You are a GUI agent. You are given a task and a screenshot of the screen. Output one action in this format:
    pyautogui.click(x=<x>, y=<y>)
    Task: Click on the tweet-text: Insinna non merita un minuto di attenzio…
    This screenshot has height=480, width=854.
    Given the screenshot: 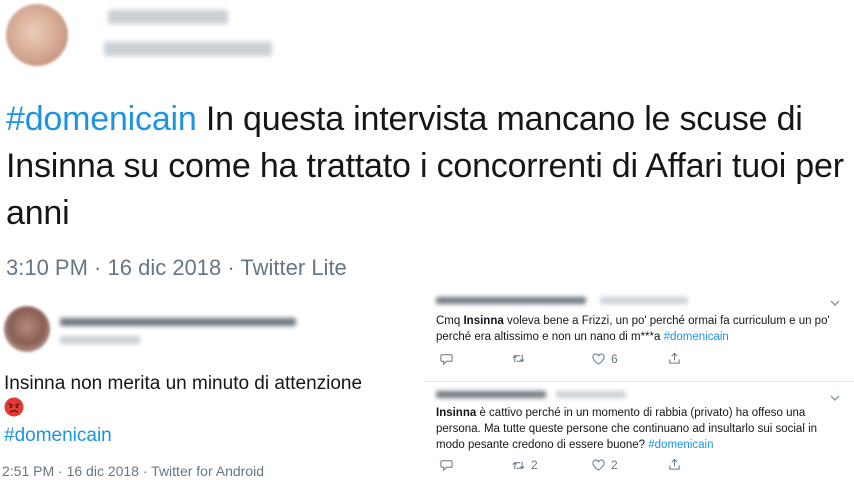 What is the action you would take?
    pyautogui.click(x=183, y=383)
    